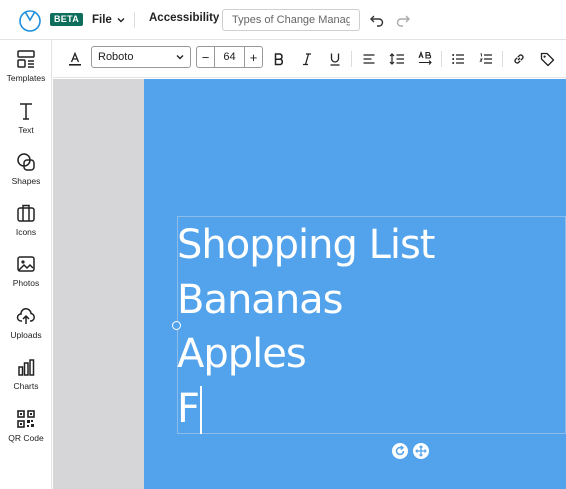 This screenshot has height=489, width=566. I want to click on rotate-button, so click(400, 451).